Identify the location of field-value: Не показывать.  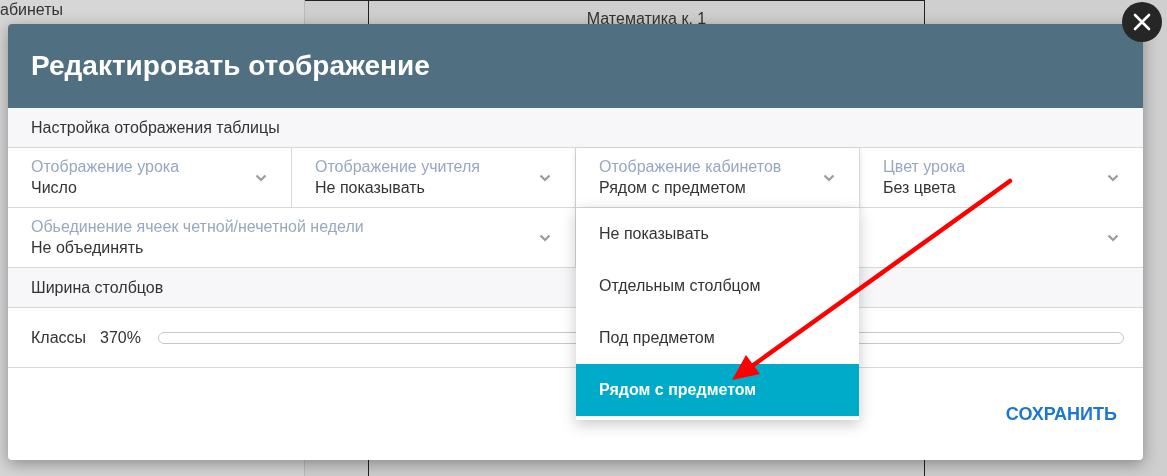
(370, 187).